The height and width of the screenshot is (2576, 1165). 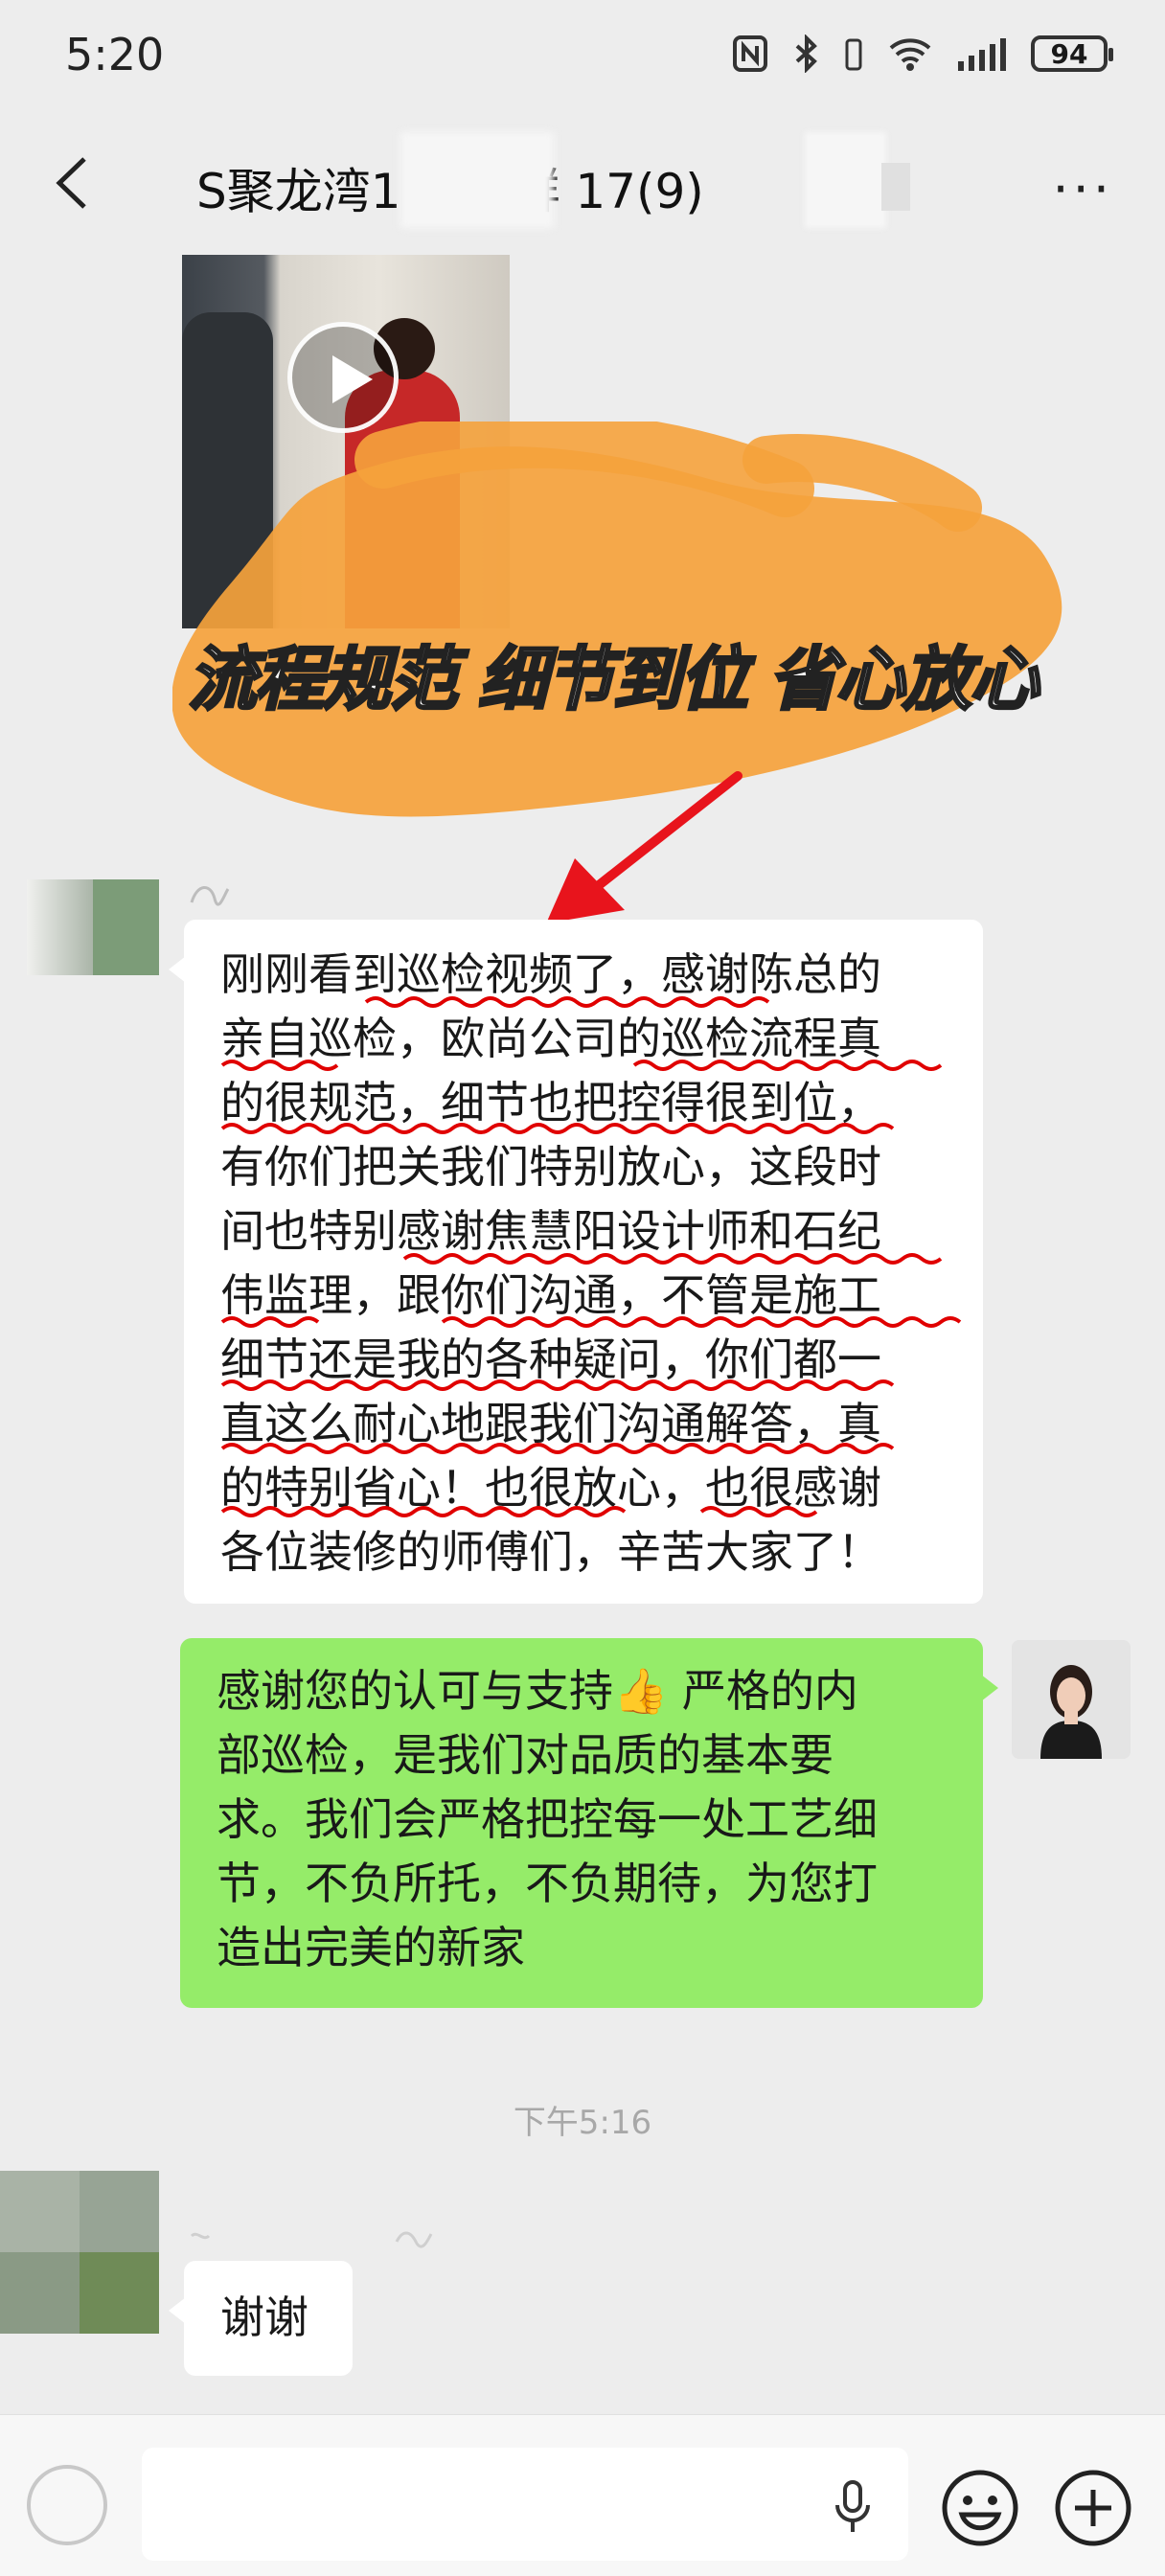 What do you see at coordinates (1083, 189) in the screenshot?
I see `ellipsis-icon: ···` at bounding box center [1083, 189].